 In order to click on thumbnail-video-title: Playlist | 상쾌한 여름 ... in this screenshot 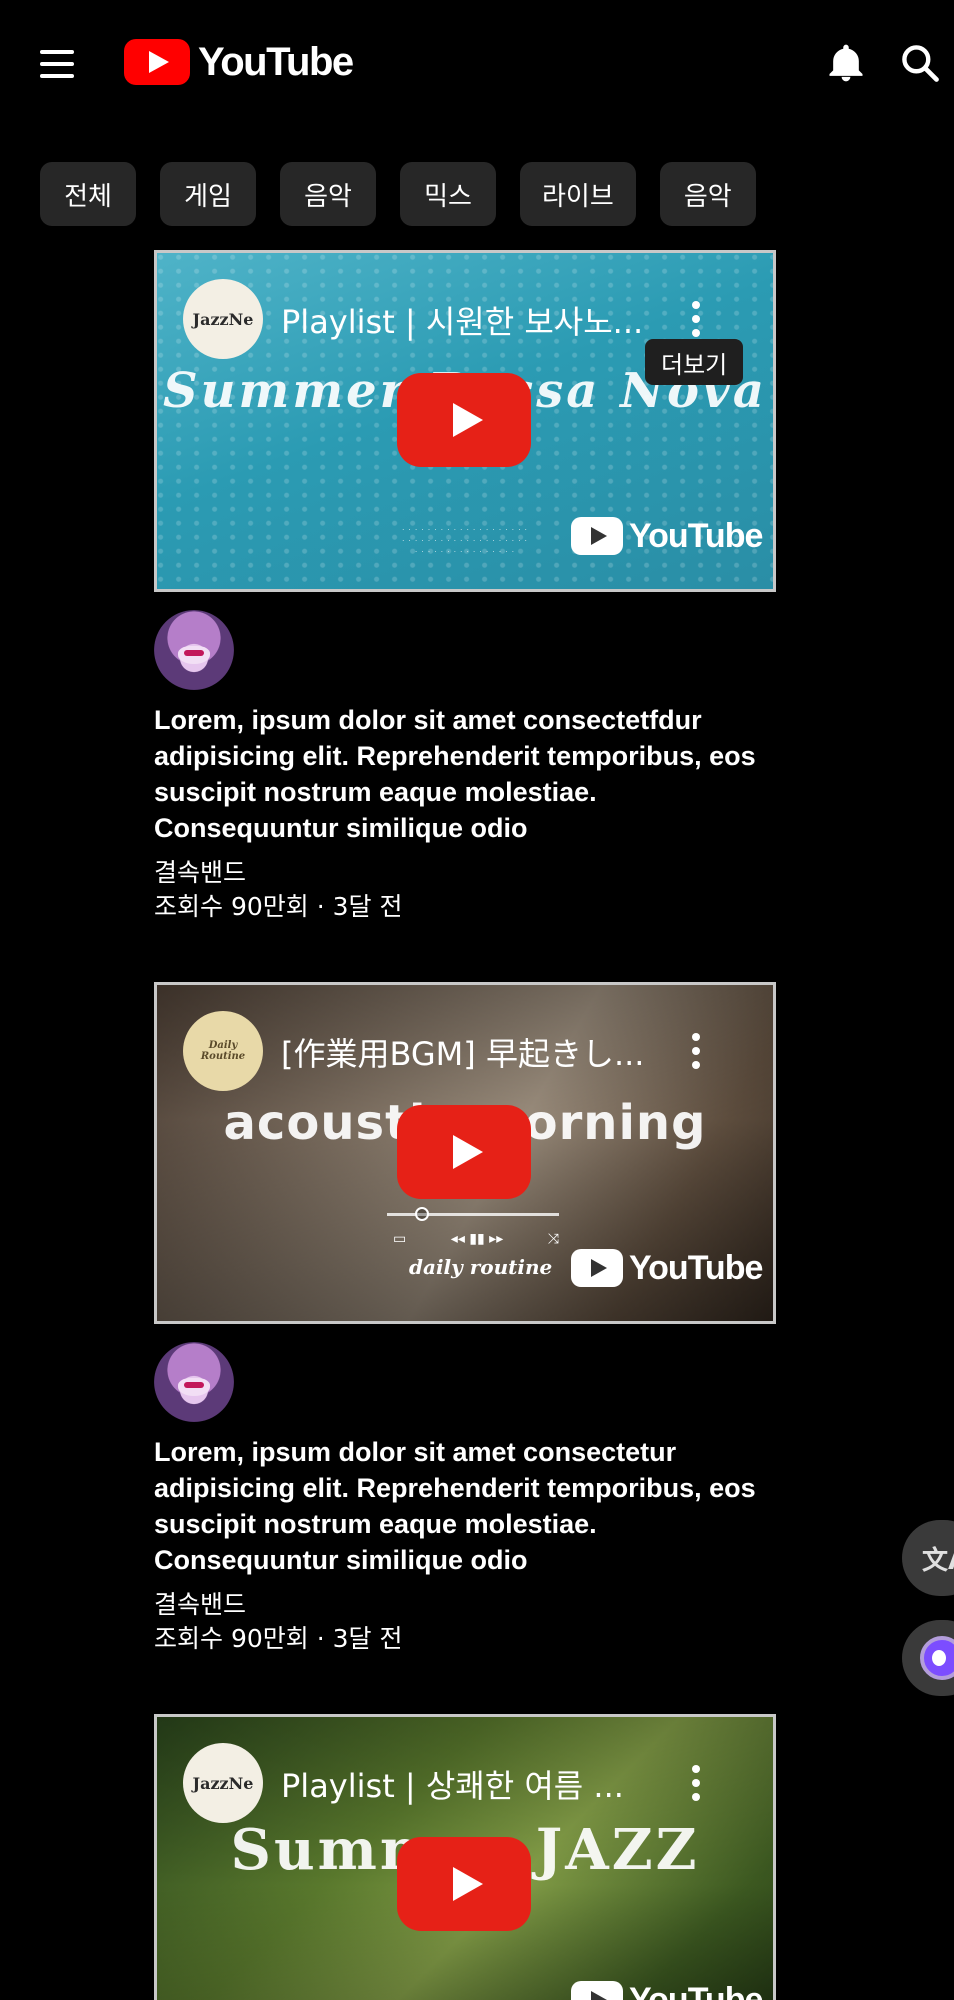, I will do `click(471, 1784)`.